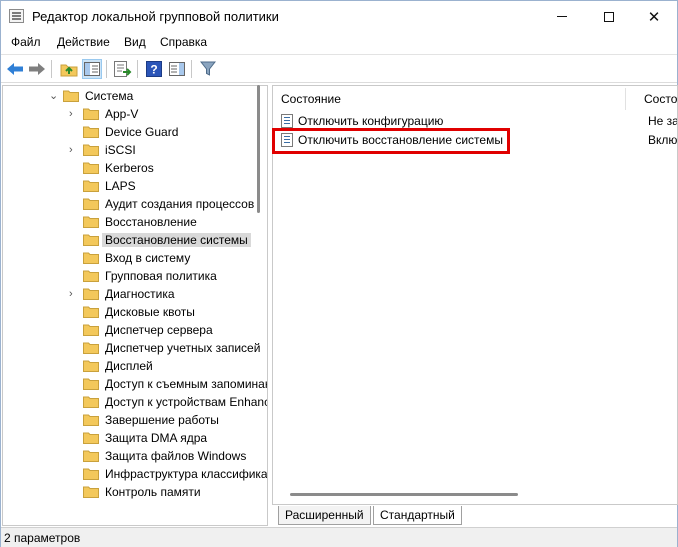 This screenshot has height=547, width=678. What do you see at coordinates (162, 420) in the screenshot?
I see `tree-item-label: Завершение работы` at bounding box center [162, 420].